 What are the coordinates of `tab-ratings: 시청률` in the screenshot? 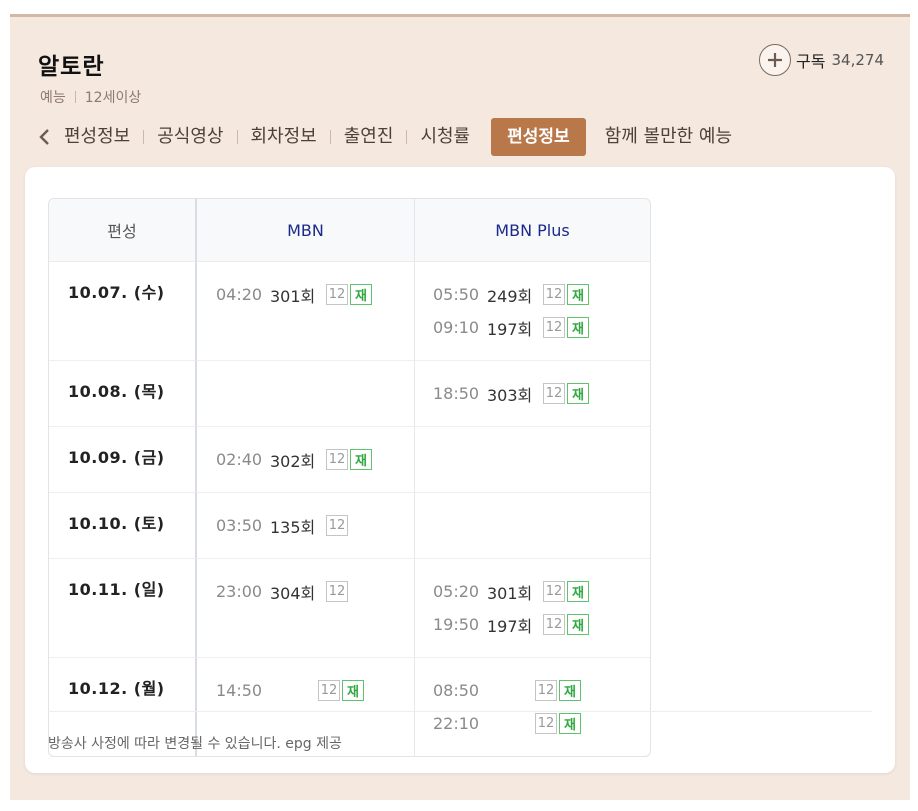 It's located at (445, 137).